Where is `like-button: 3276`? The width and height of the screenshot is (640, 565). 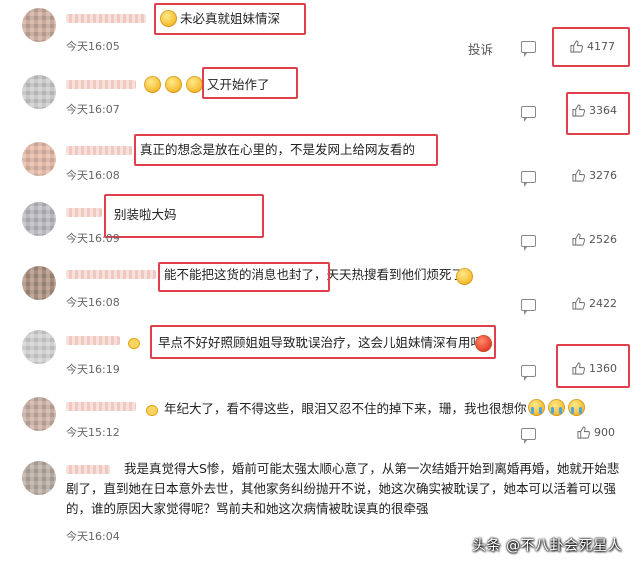 like-button: 3276 is located at coordinates (594, 175).